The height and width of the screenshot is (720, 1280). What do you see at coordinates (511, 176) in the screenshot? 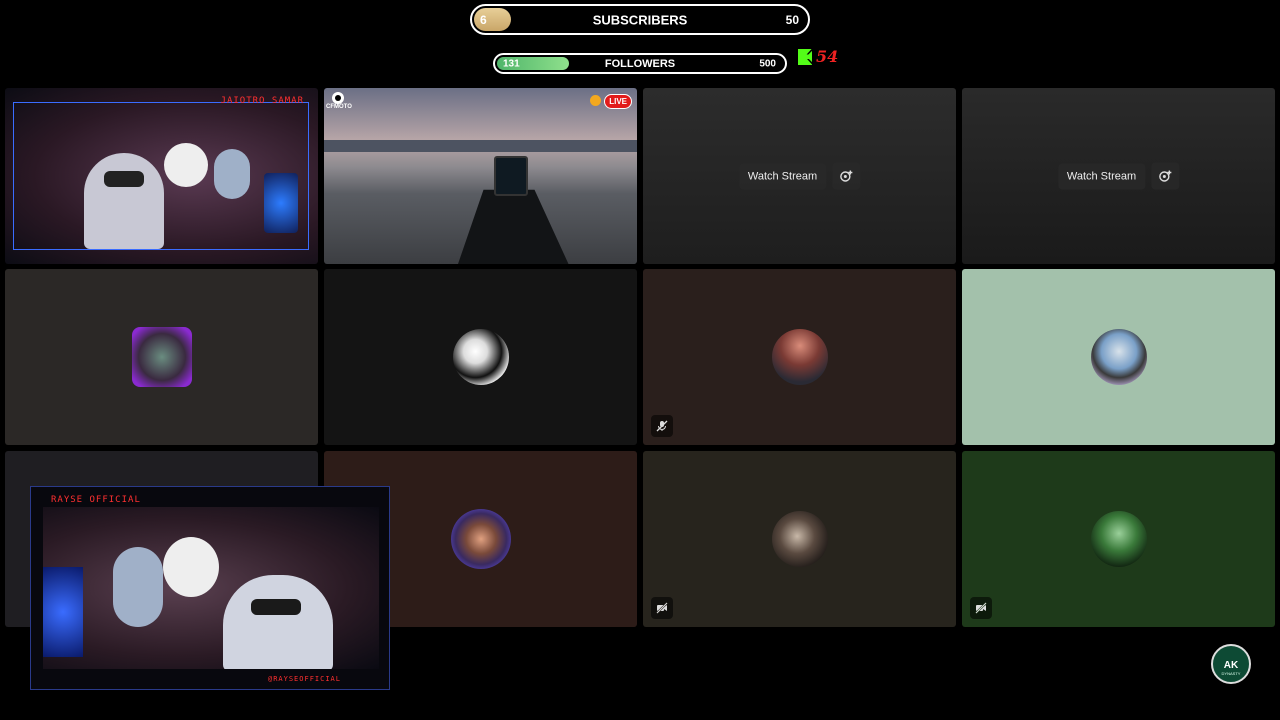
I see `phone-mount` at bounding box center [511, 176].